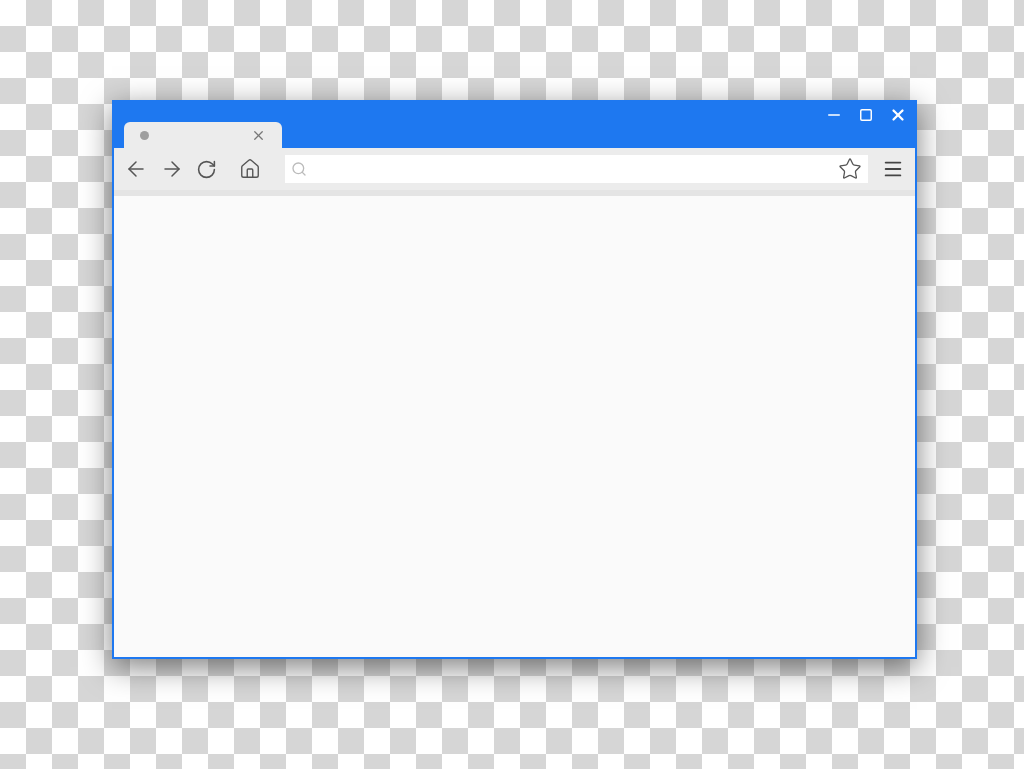 The width and height of the screenshot is (1024, 769). I want to click on bookmark-star-icon, so click(850, 169).